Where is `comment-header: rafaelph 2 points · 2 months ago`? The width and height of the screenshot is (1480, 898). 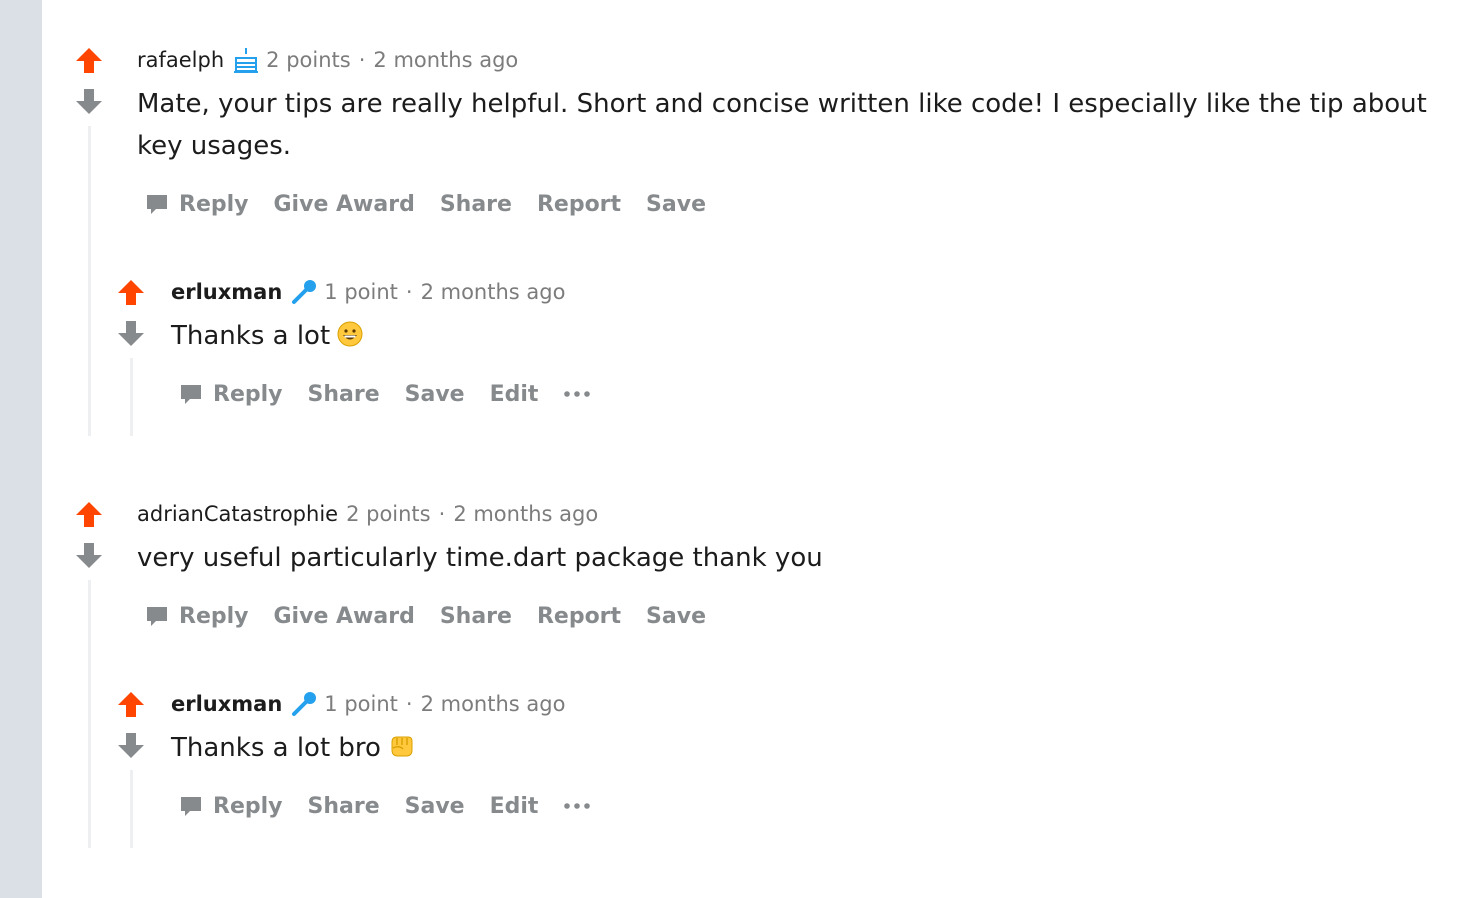
comment-header: rafaelph 2 points · 2 months ago is located at coordinates (327, 60).